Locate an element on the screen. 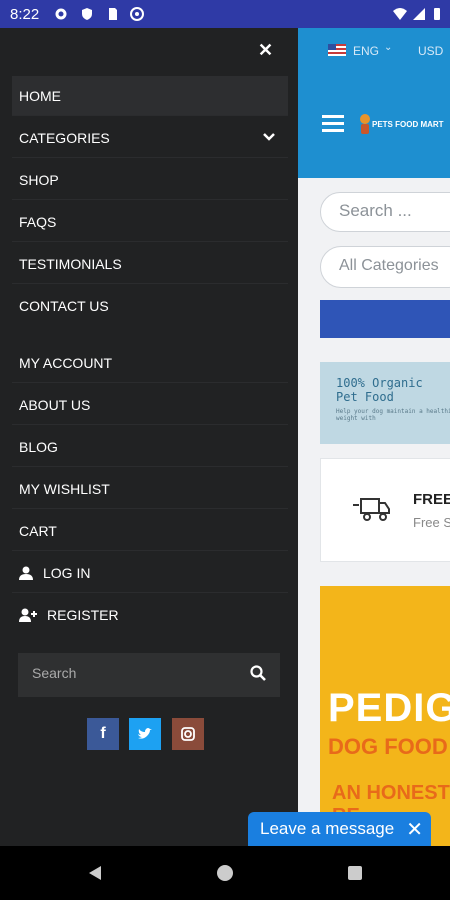  menu-item-cart: CART is located at coordinates (150, 531).